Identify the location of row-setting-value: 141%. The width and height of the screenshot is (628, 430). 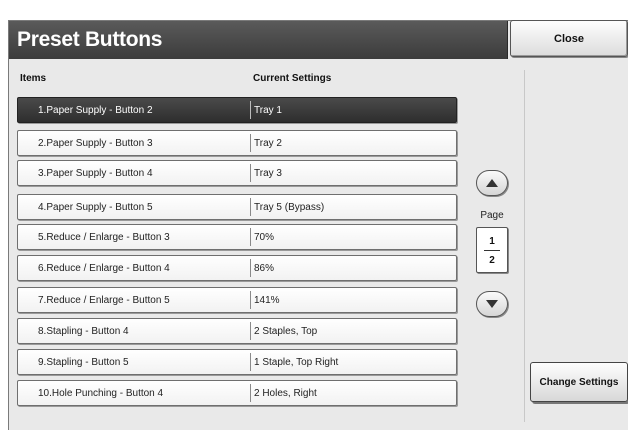
(267, 300).